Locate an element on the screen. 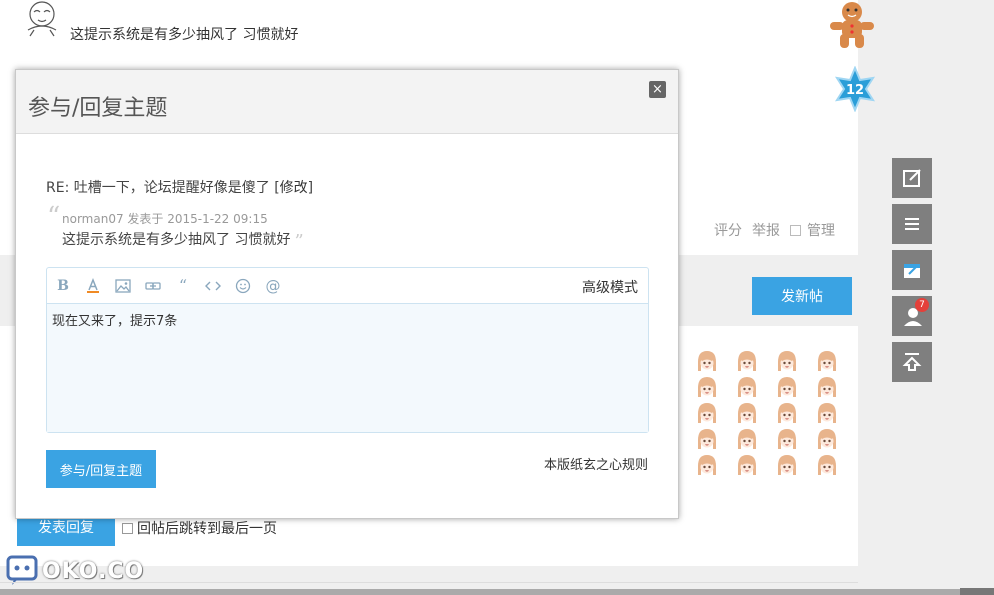  level-badge-icon: 12 is located at coordinates (855, 89).